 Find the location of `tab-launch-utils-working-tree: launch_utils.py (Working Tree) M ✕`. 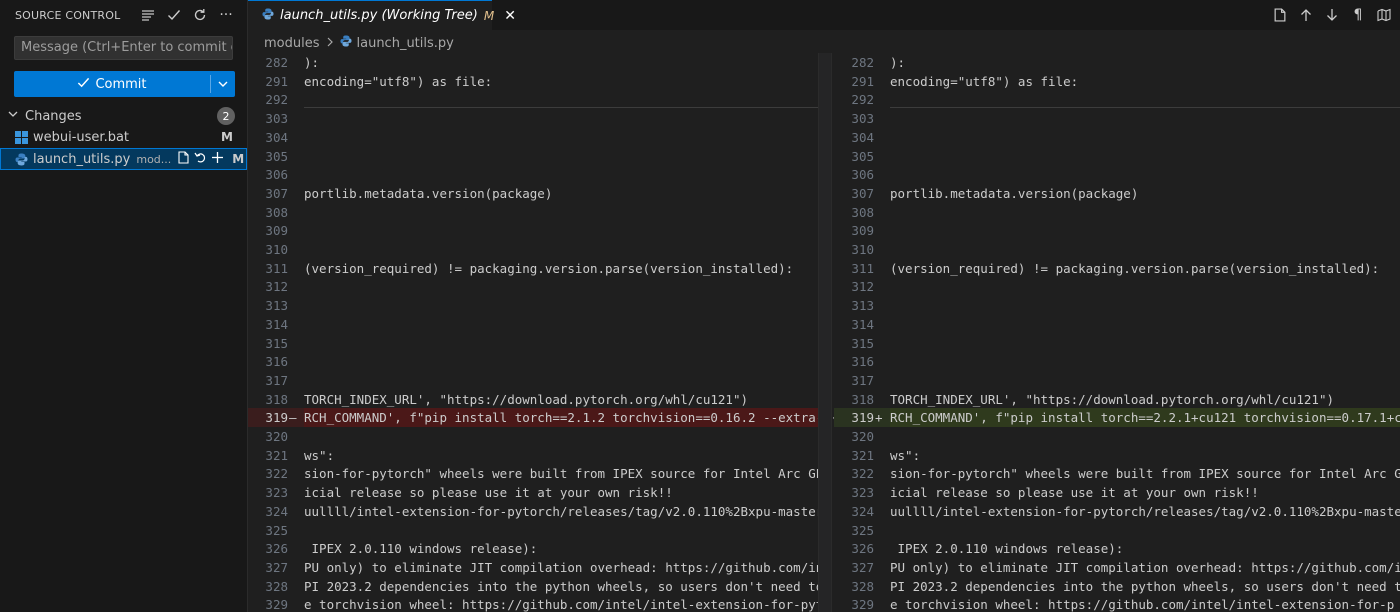

tab-launch-utils-working-tree: launch_utils.py (Working Tree) M ✕ is located at coordinates (382, 15).